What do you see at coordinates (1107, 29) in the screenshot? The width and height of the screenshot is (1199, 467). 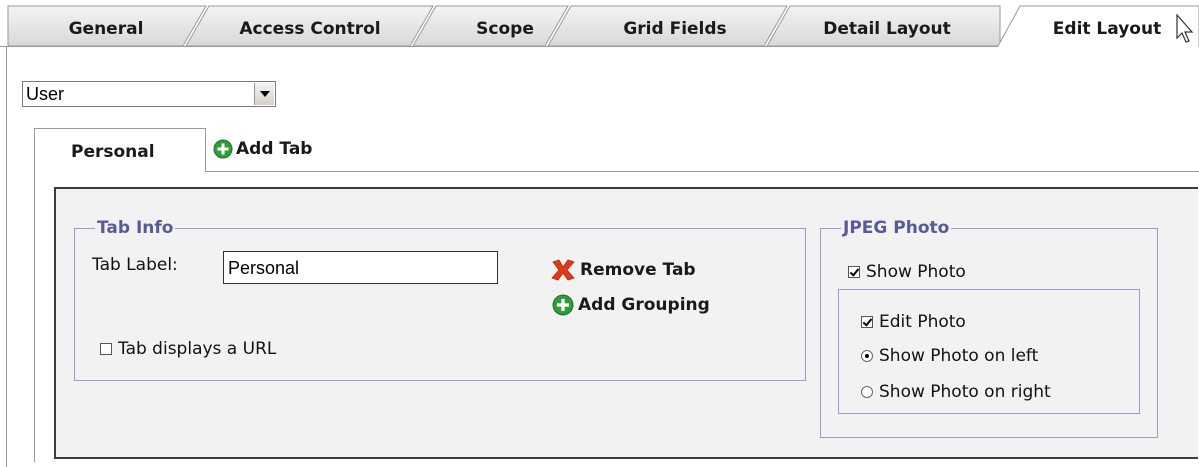 I see `tab-edit-layout: Edit Layout` at bounding box center [1107, 29].